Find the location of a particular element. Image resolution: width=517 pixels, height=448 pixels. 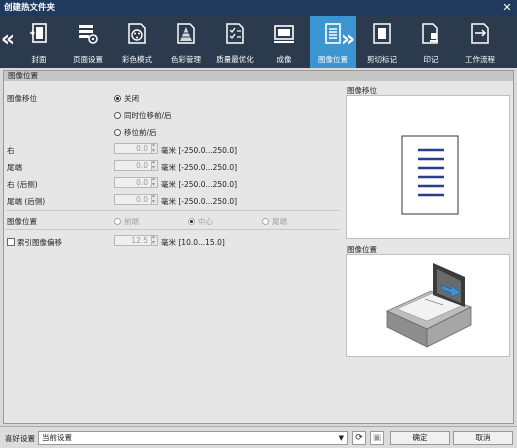

window-title-bar: 创建热文件夹 ✕ is located at coordinates (258, 8).